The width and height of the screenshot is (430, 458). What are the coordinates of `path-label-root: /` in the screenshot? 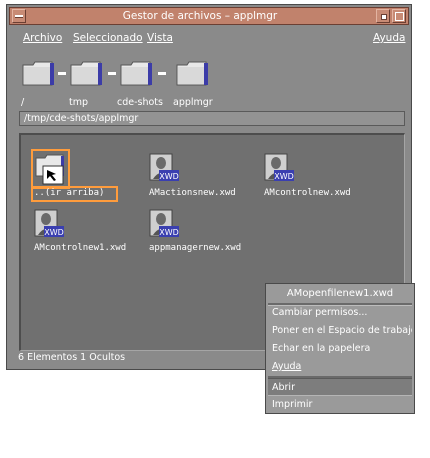 It's located at (22, 102).